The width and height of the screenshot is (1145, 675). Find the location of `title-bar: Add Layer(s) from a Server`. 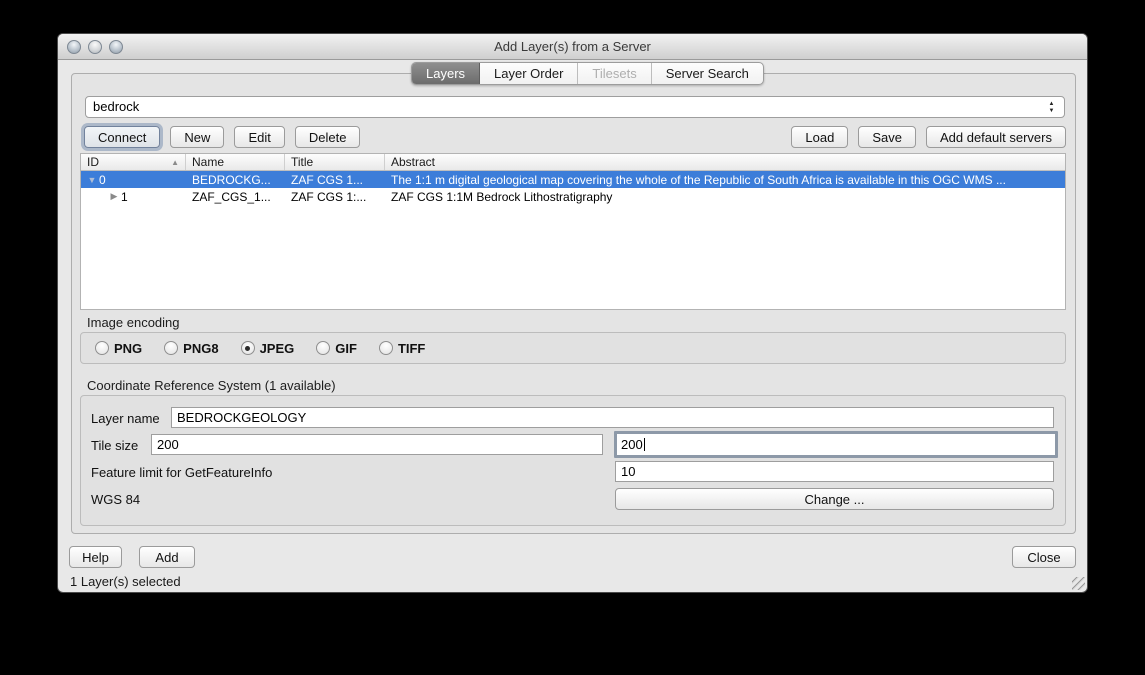

title-bar: Add Layer(s) from a Server is located at coordinates (572, 47).